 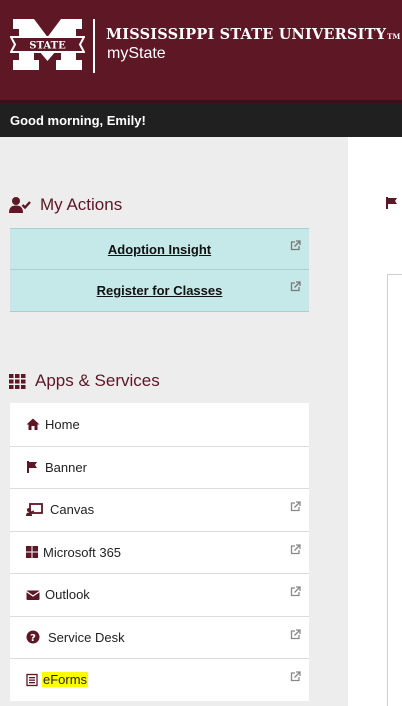 I want to click on greeting-bar: Good morning, Emily!, so click(x=201, y=120).